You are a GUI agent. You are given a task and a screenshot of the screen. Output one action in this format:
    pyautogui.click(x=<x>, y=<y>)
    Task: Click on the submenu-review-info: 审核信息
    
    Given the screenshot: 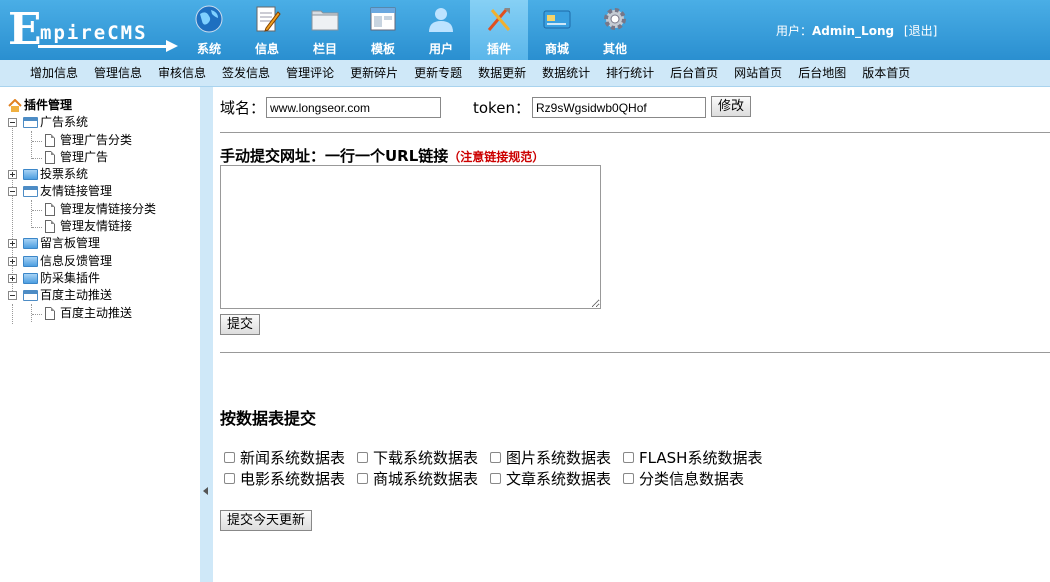 What is the action you would take?
    pyautogui.click(x=182, y=73)
    